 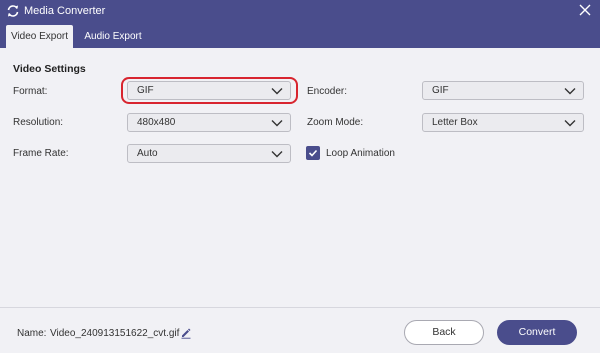 I want to click on footer-divider, so click(x=300, y=307).